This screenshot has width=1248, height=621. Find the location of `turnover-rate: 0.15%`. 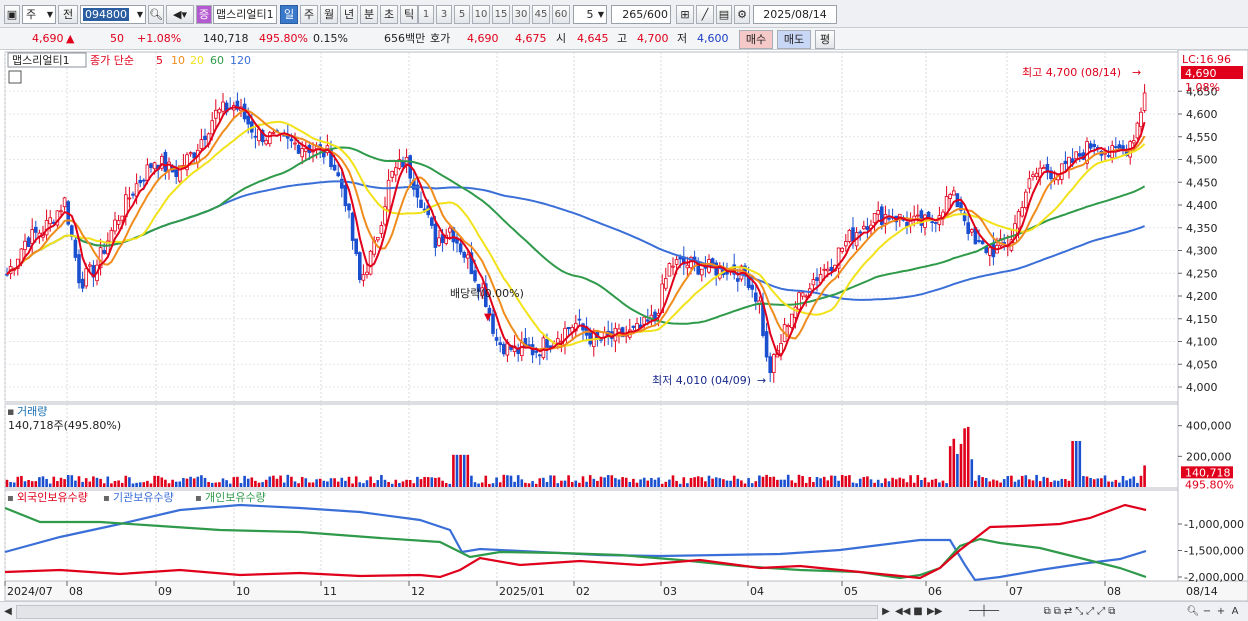

turnover-rate: 0.15% is located at coordinates (330, 38).